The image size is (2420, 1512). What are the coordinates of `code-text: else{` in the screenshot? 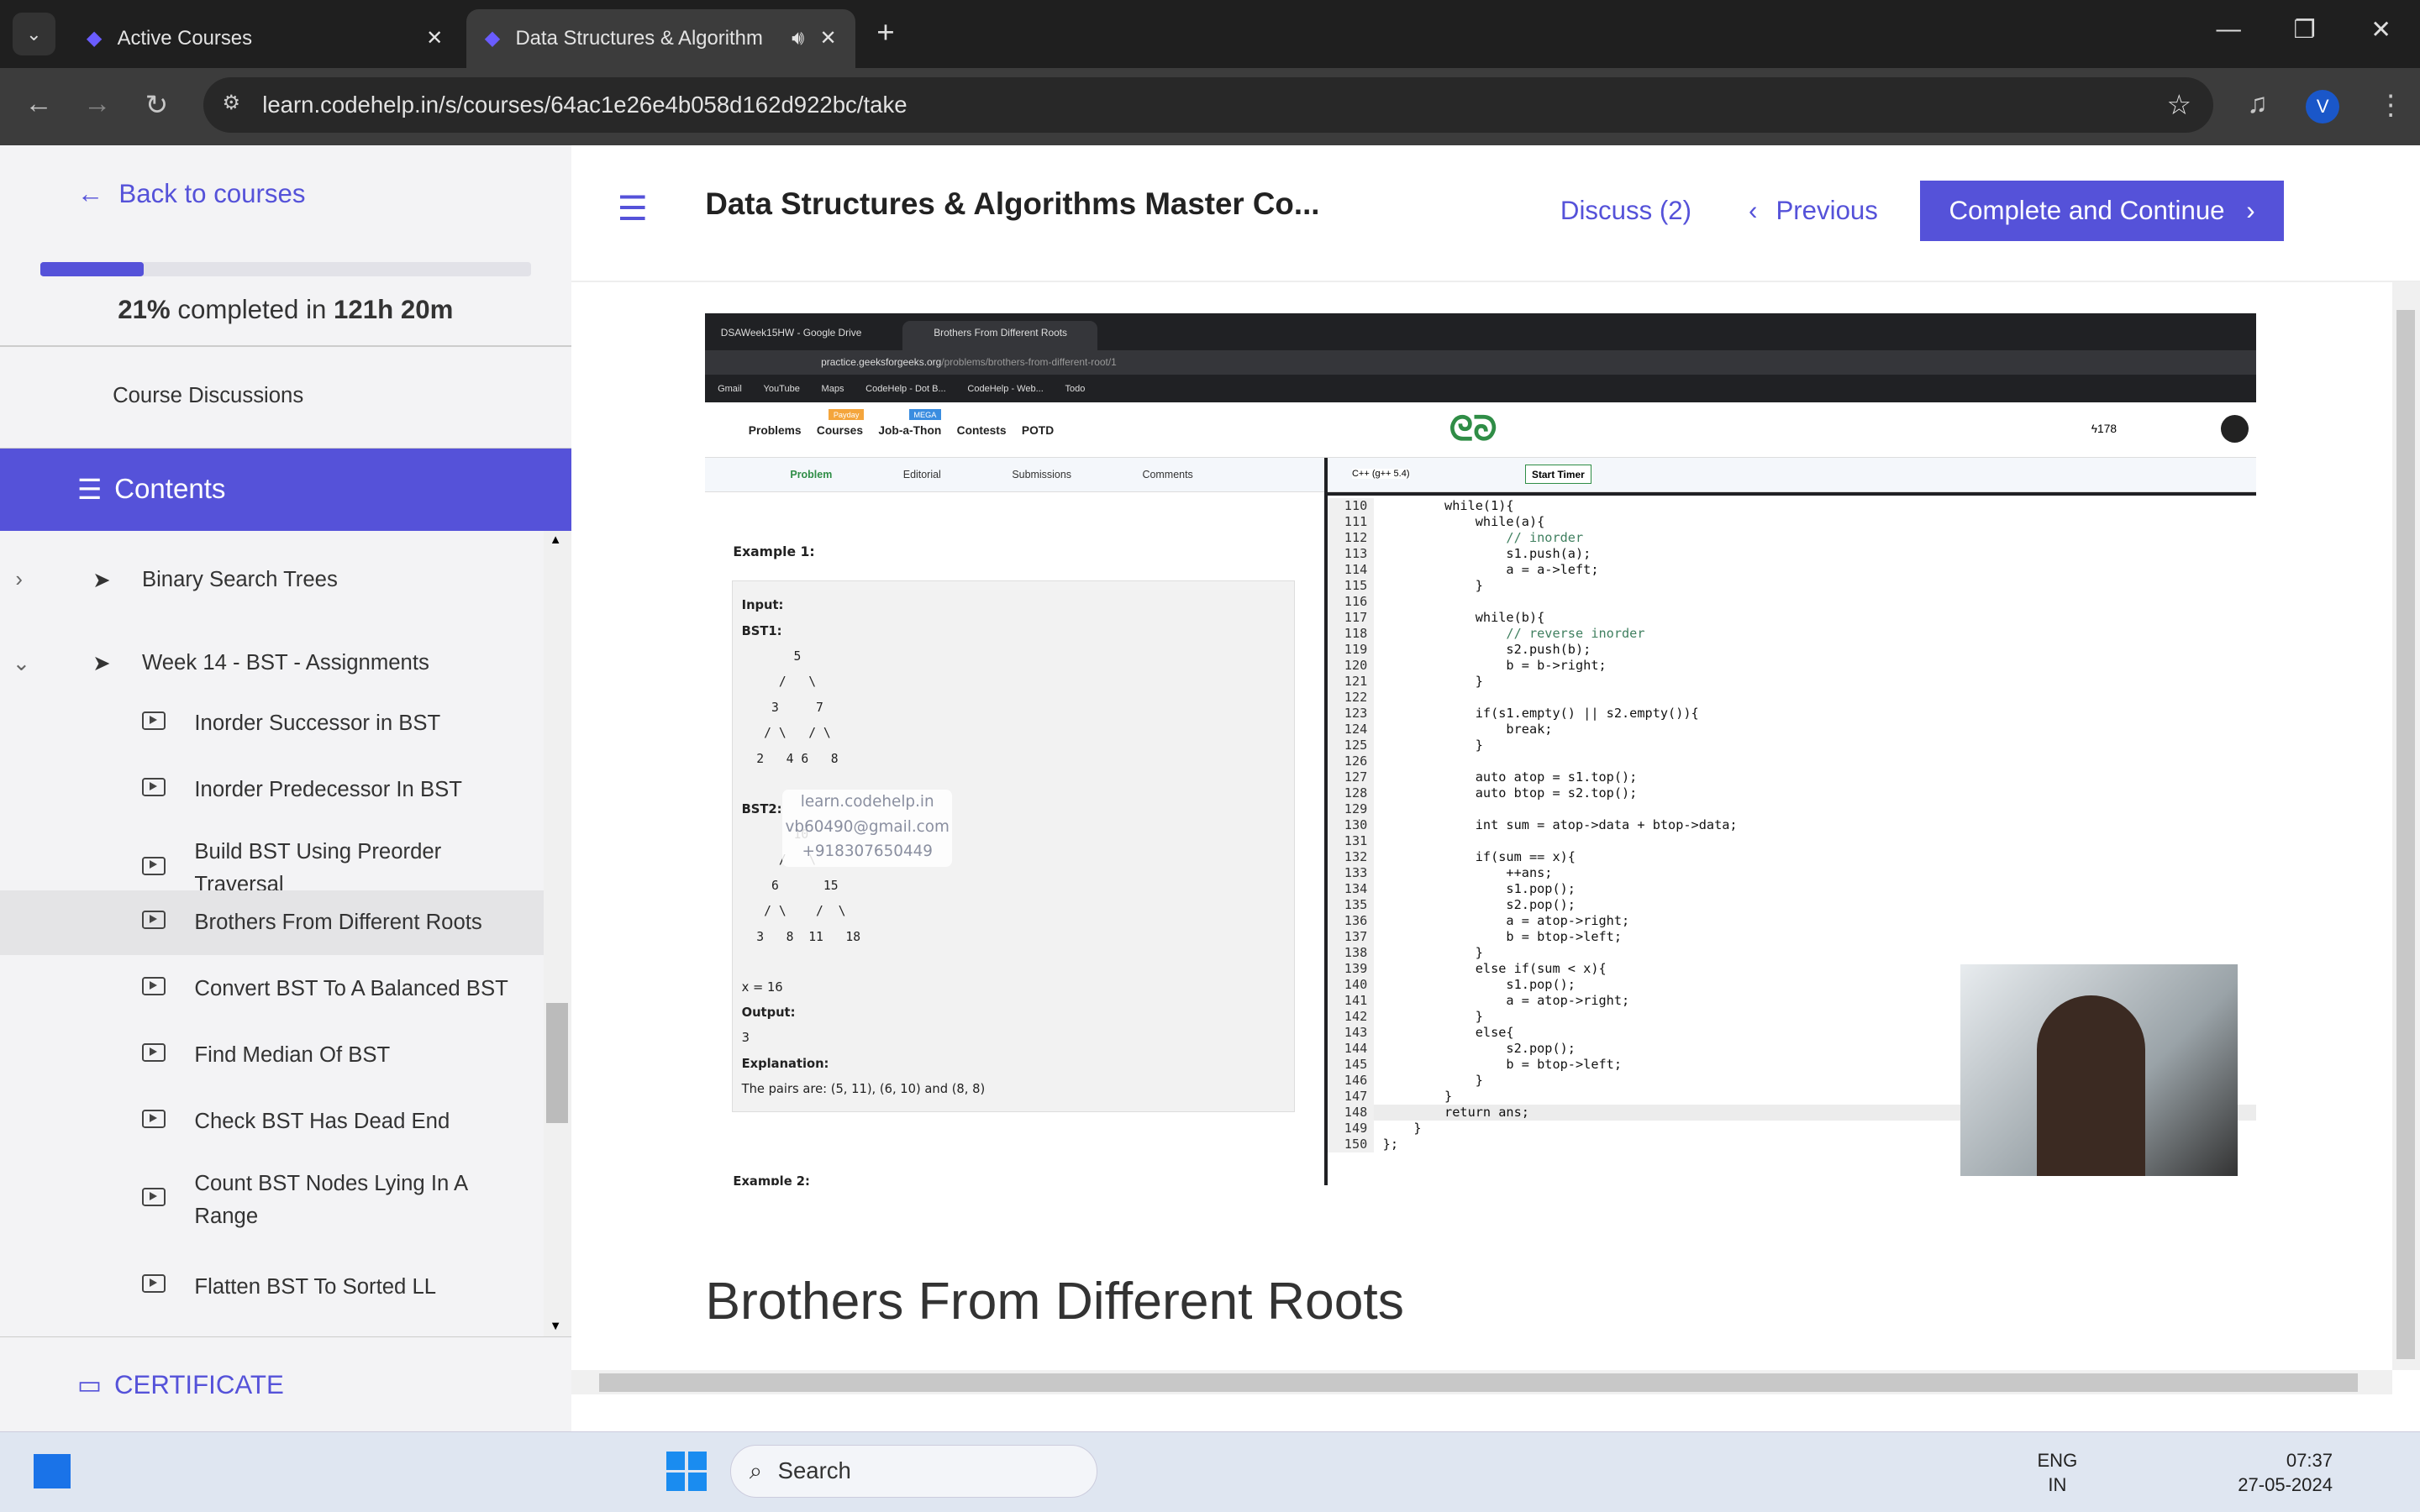 It's located at (1448, 1033).